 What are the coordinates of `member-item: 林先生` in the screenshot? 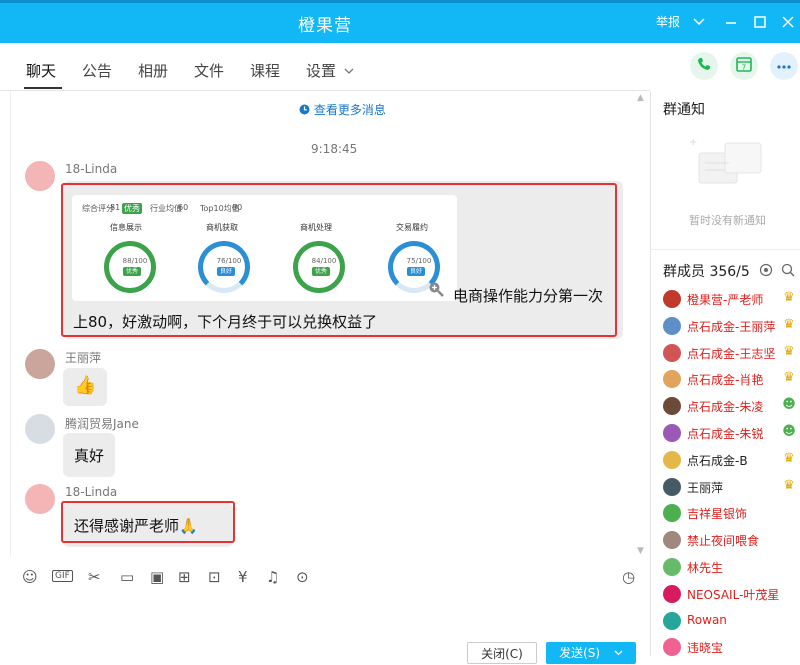 It's located at (731, 567).